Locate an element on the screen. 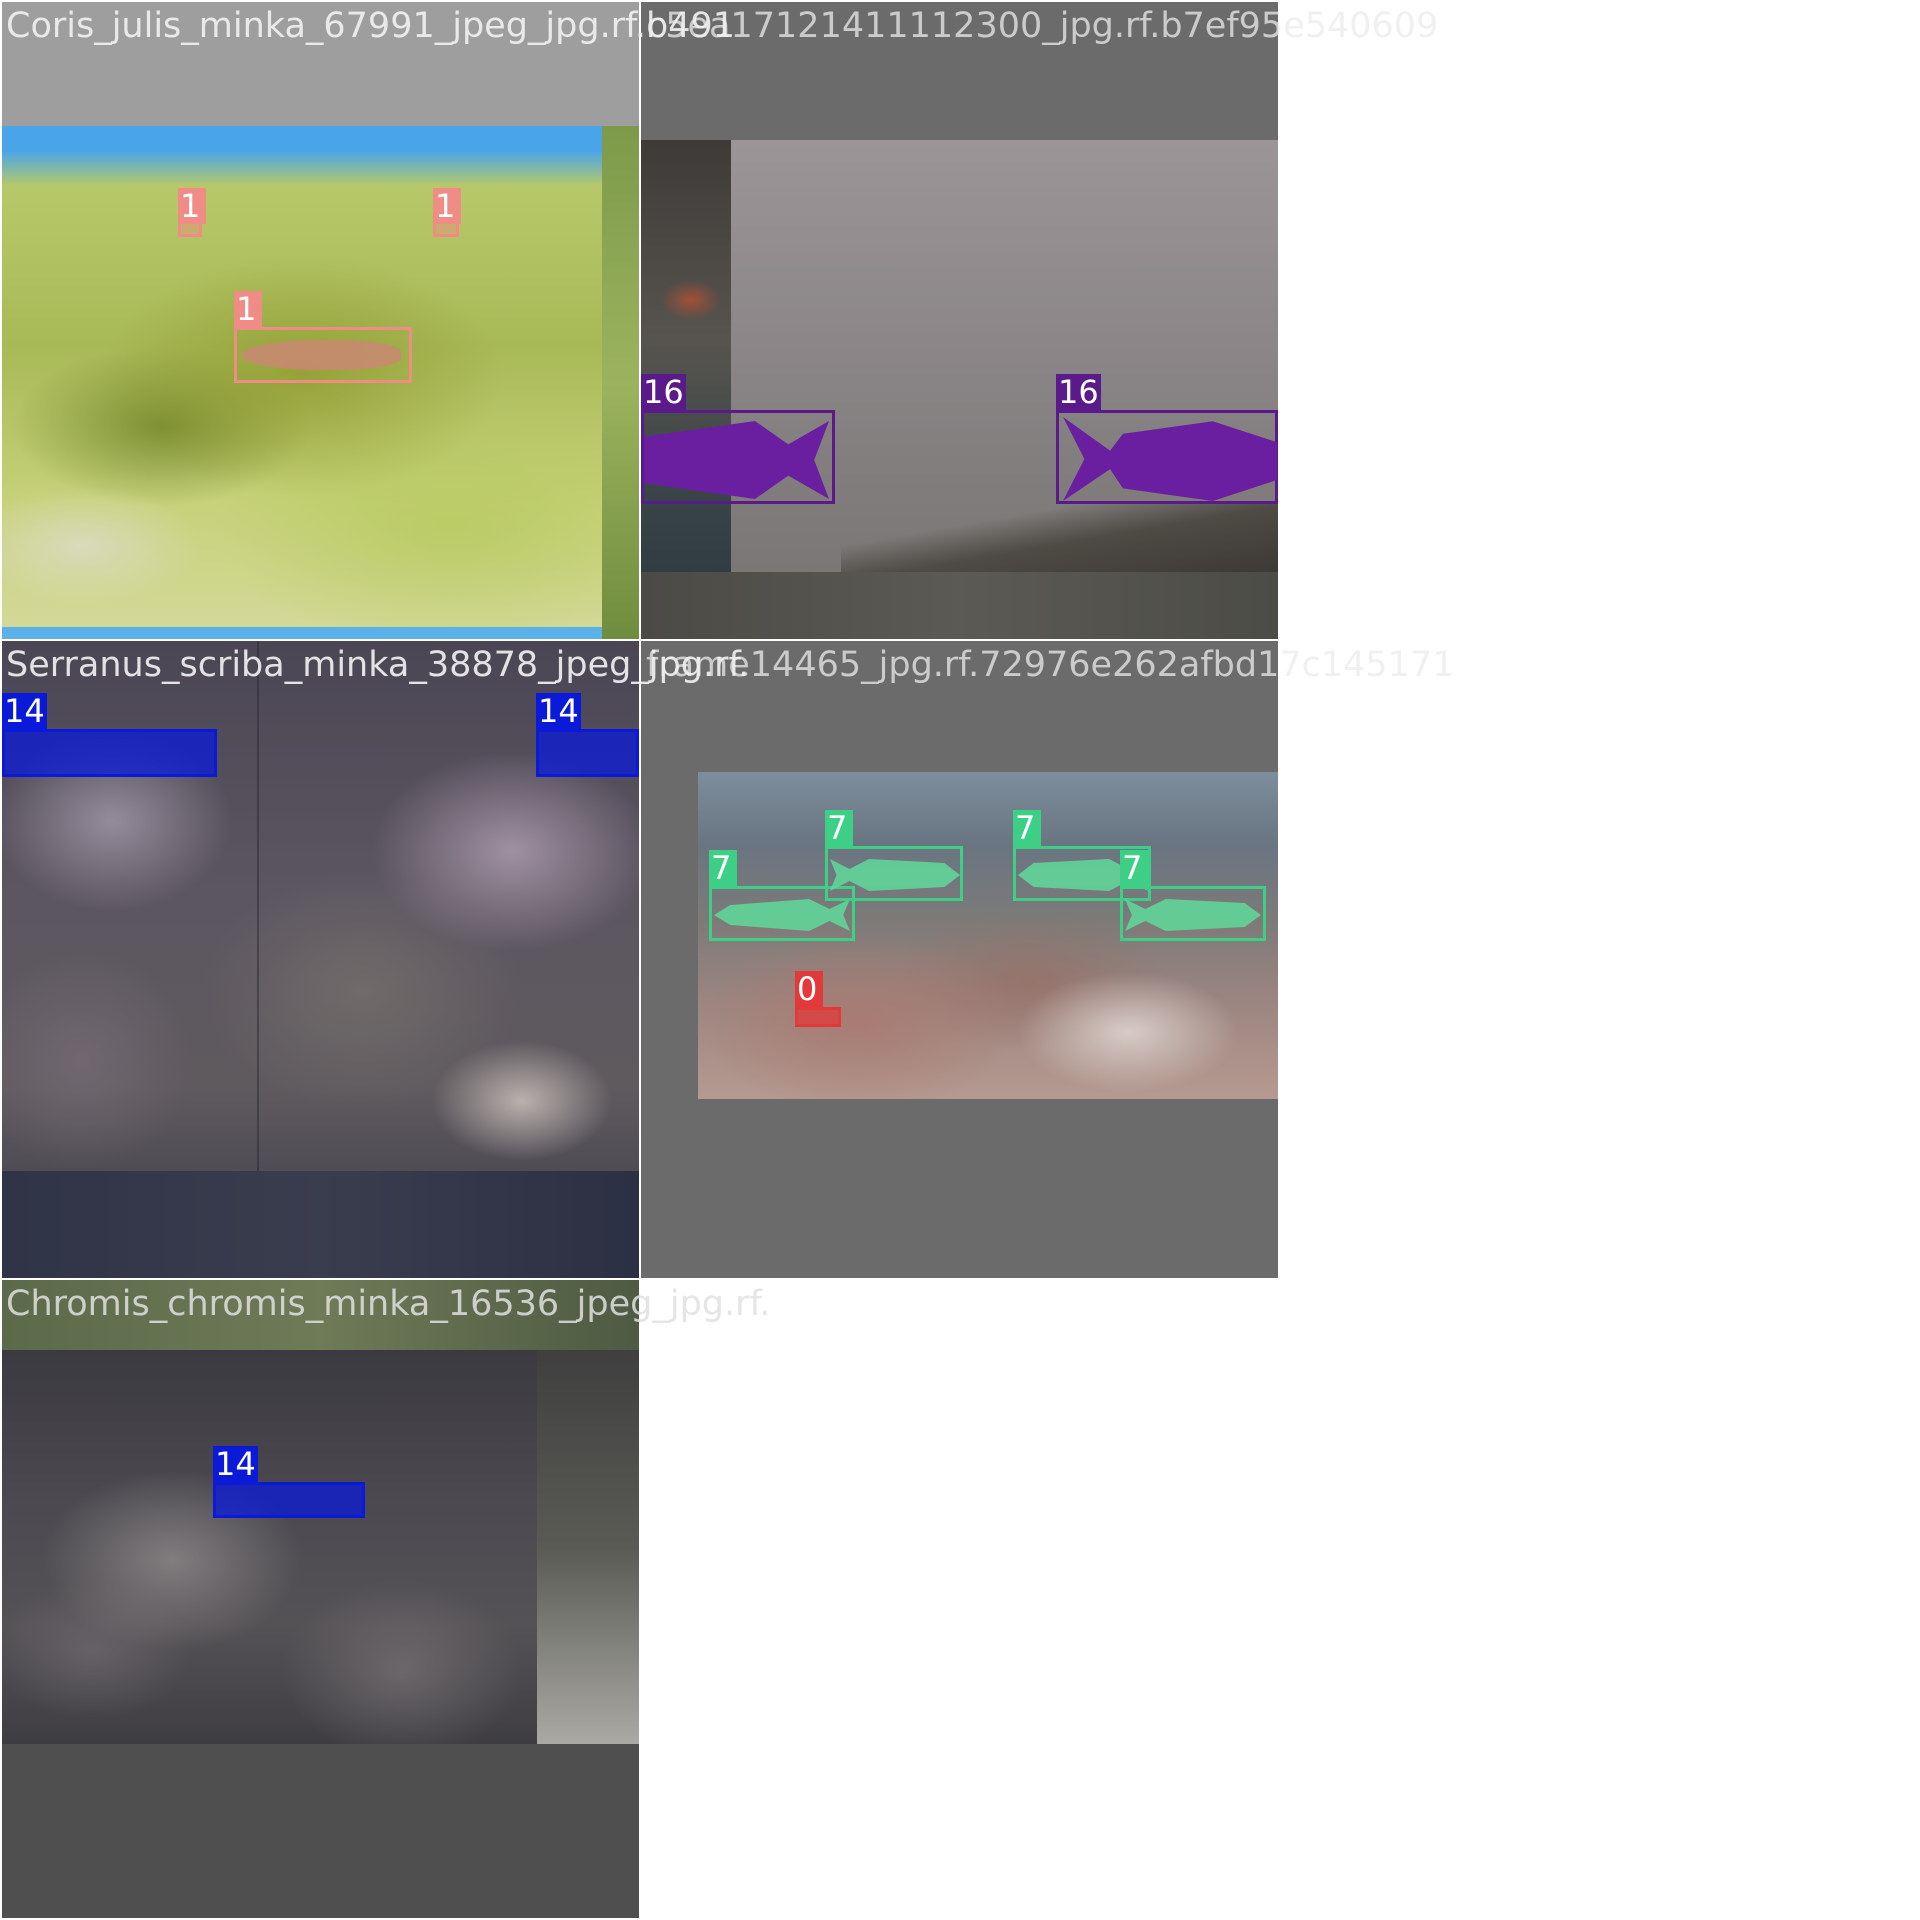 This screenshot has height=1920, width=1920. photo-divider is located at coordinates (258, 906).